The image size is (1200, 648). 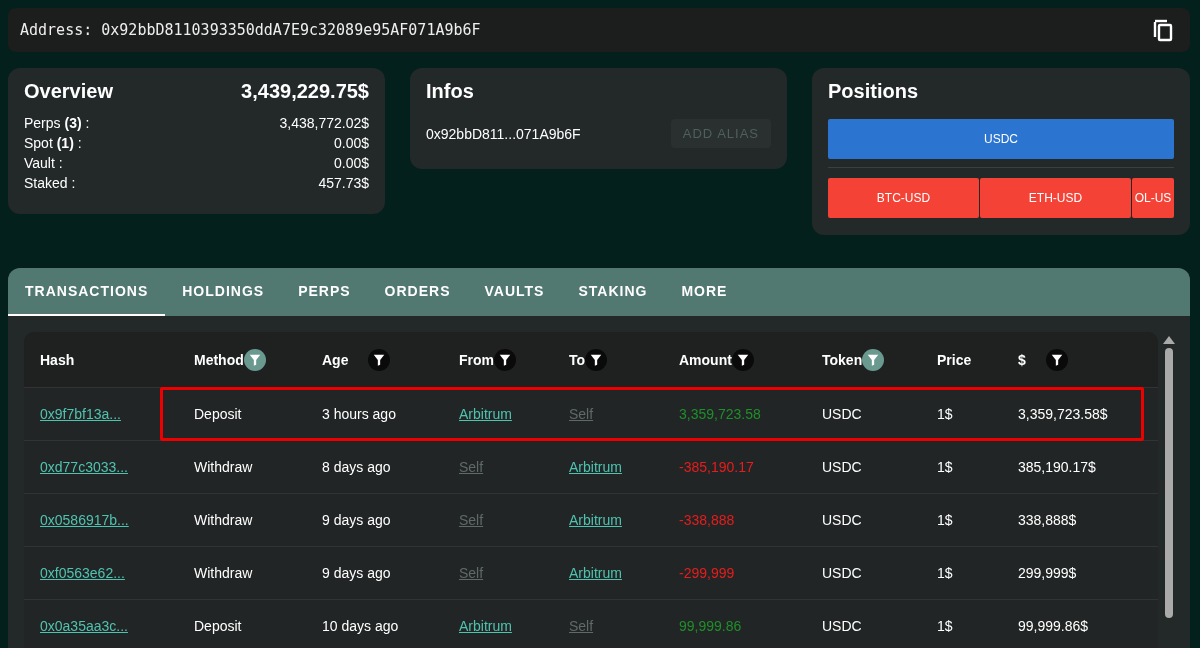 What do you see at coordinates (87, 292) in the screenshot?
I see `tab: TRANSACTIONS` at bounding box center [87, 292].